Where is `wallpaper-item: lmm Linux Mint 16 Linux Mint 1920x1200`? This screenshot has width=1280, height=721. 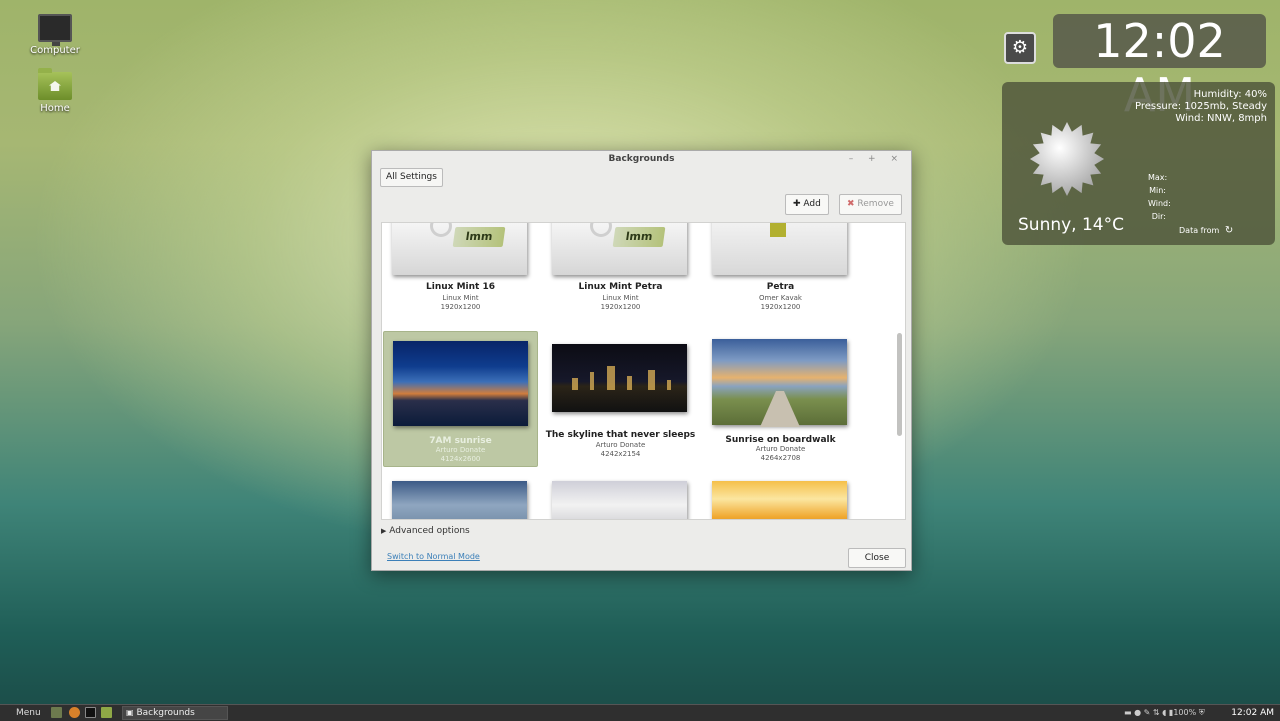
wallpaper-item: lmm Linux Mint 16 Linux Mint 1920x1200 is located at coordinates (460, 286).